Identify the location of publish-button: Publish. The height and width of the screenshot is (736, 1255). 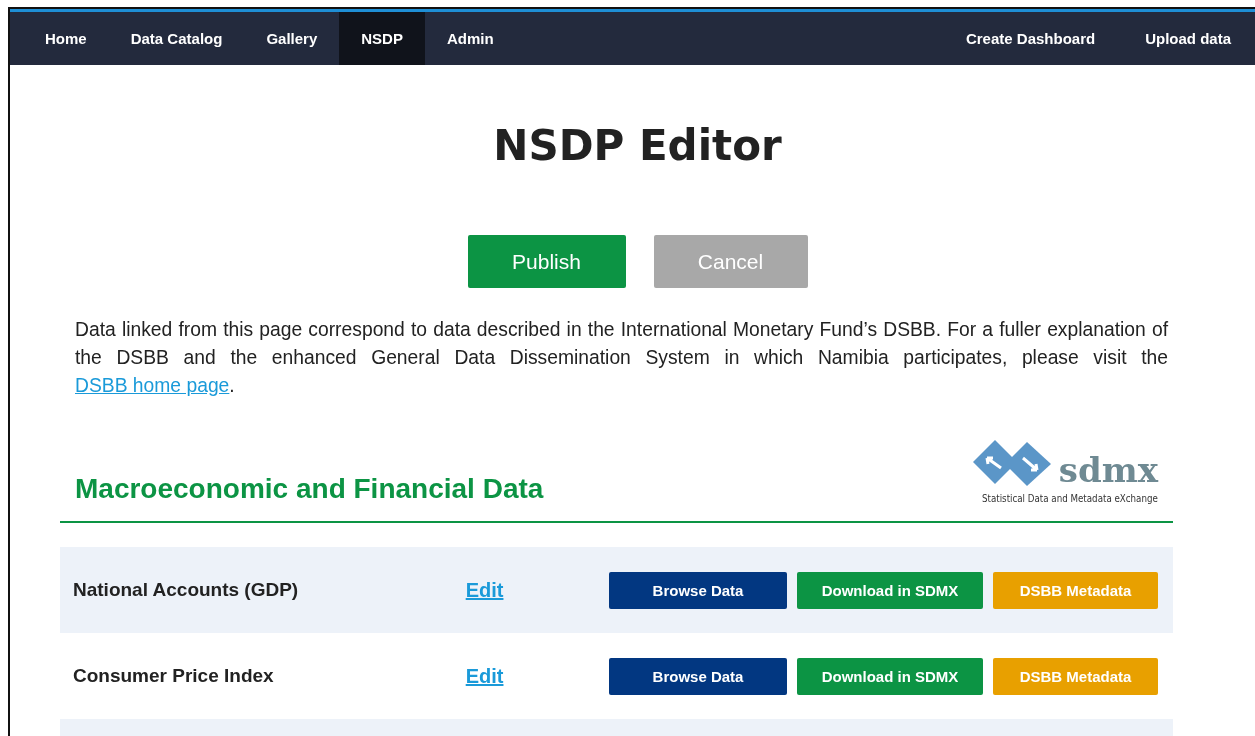
(546, 261).